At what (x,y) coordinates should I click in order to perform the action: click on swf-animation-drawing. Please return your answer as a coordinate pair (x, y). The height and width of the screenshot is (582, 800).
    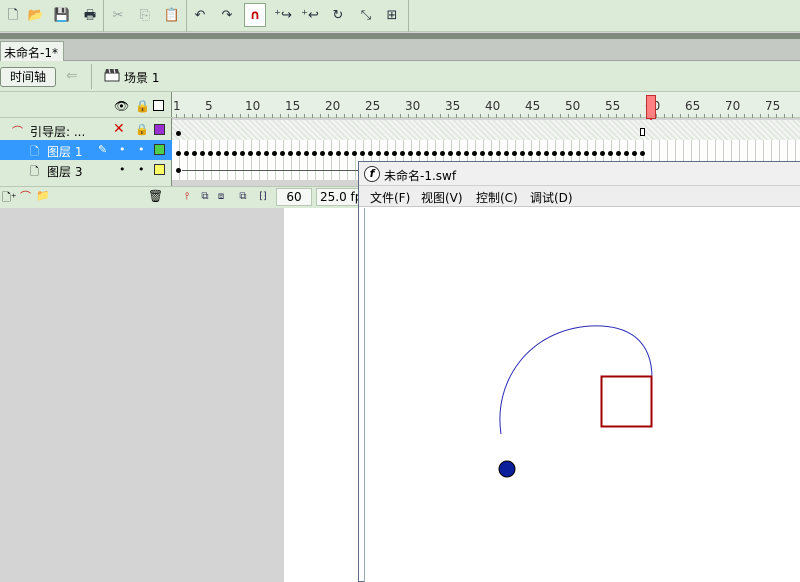
    Looking at the image, I should click on (575, 401).